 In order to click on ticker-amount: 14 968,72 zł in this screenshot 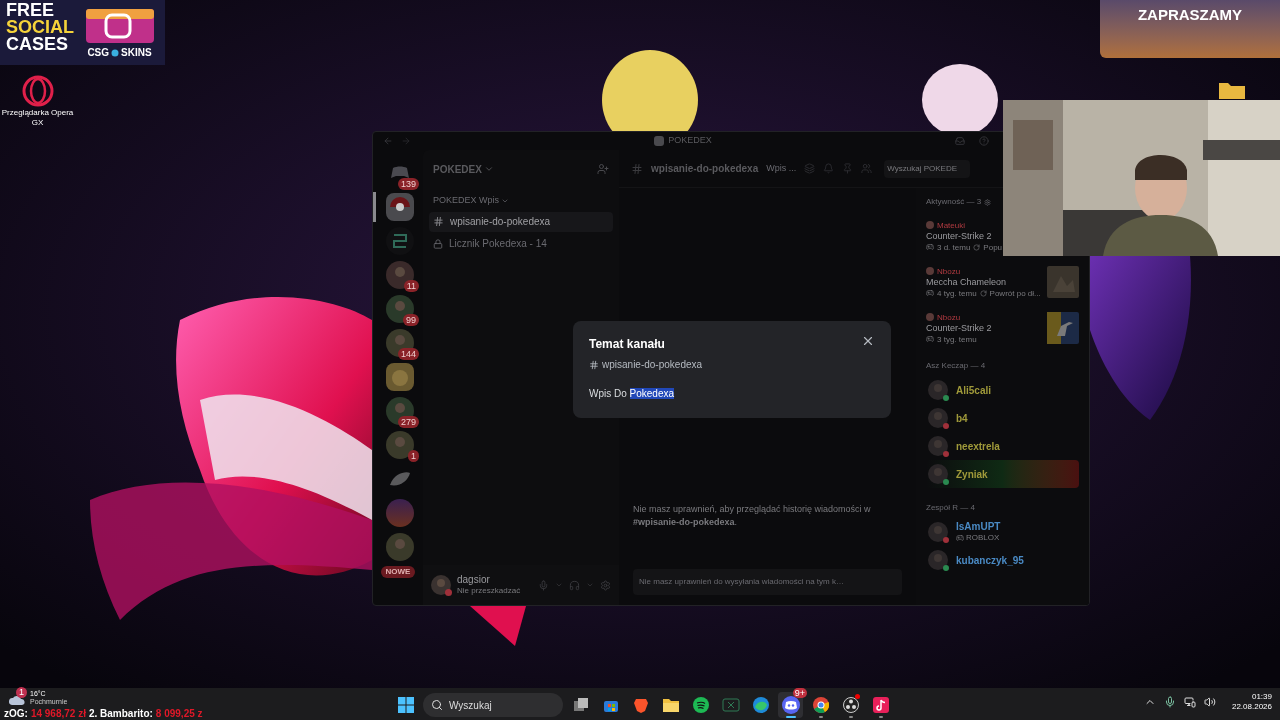, I will do `click(58, 714)`.